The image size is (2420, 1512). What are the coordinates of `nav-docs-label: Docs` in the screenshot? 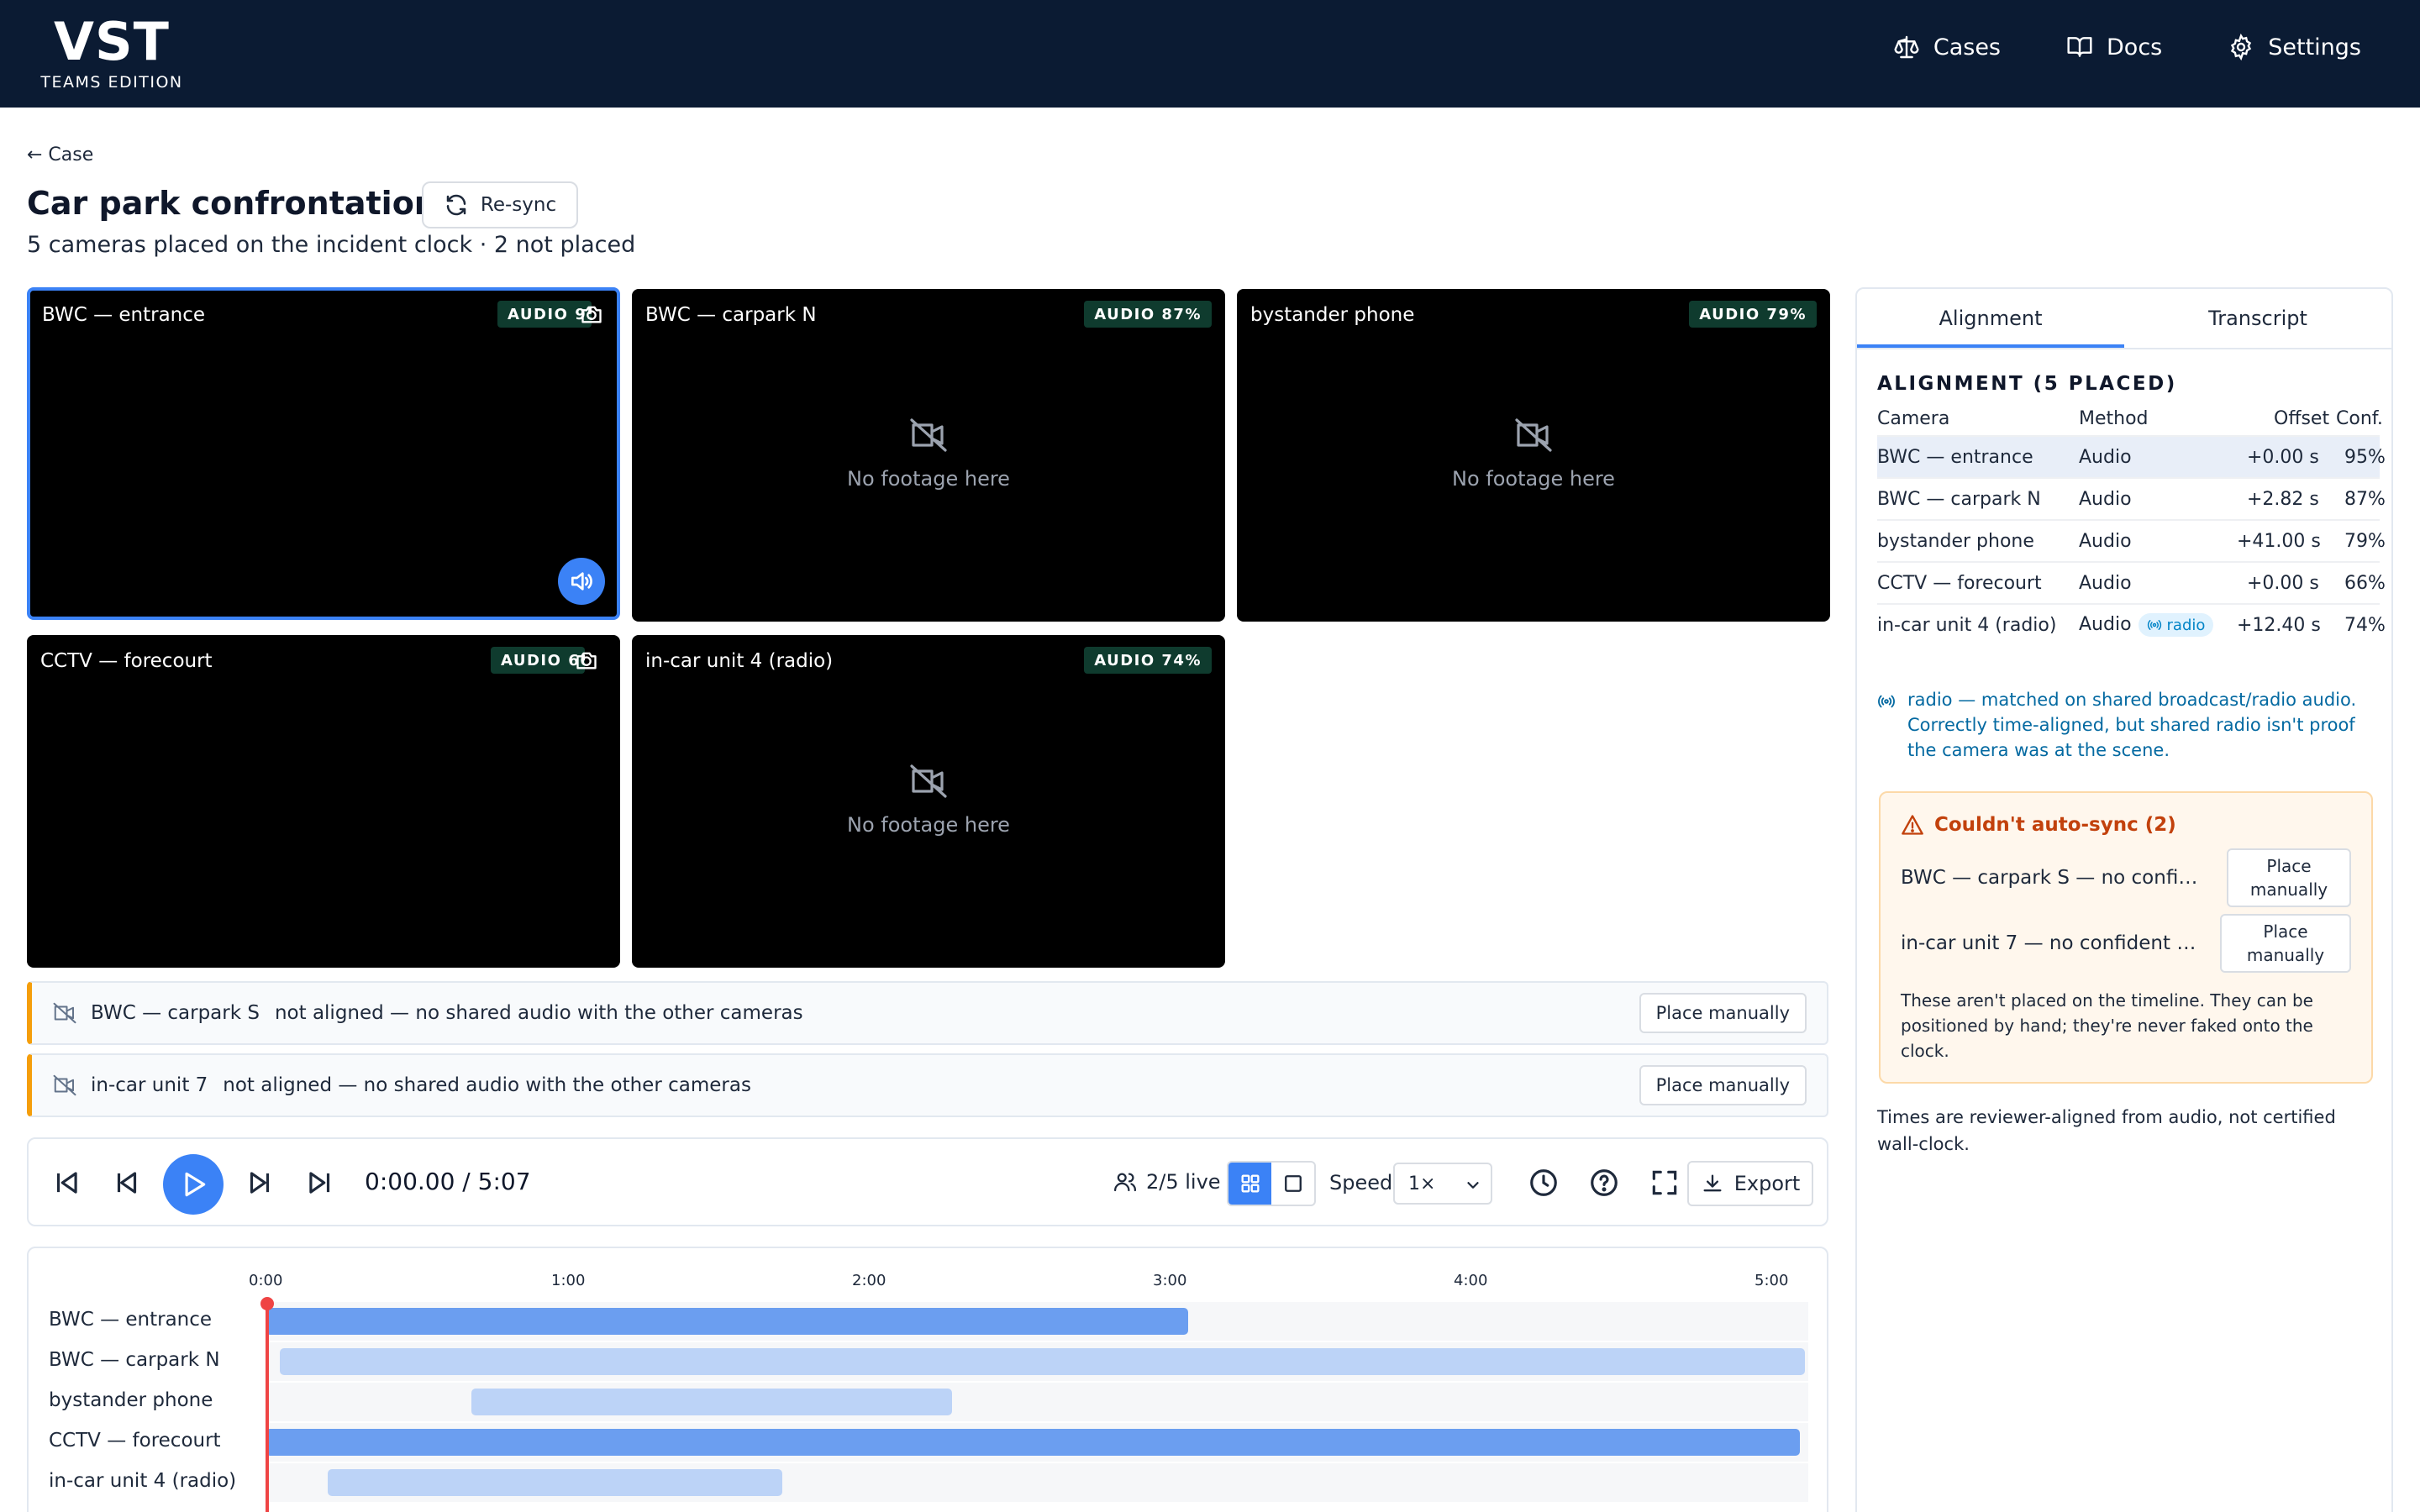 It's located at (2135, 47).